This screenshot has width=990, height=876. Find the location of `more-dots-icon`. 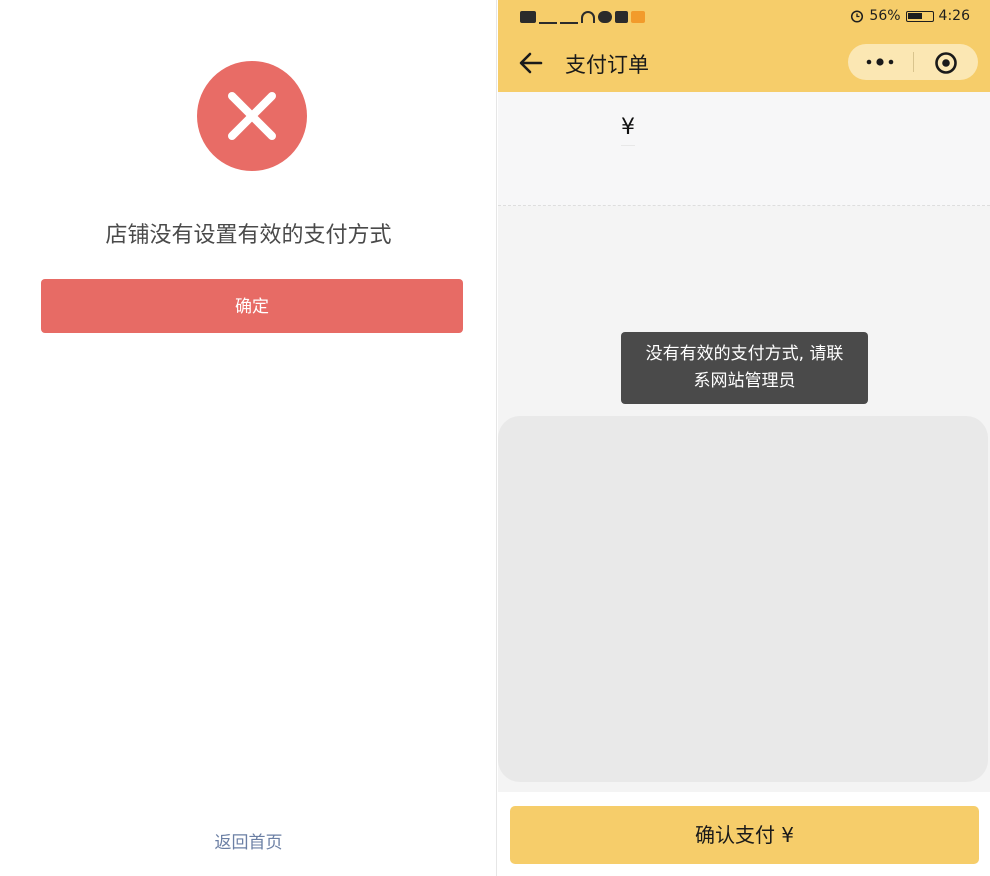

more-dots-icon is located at coordinates (880, 62).